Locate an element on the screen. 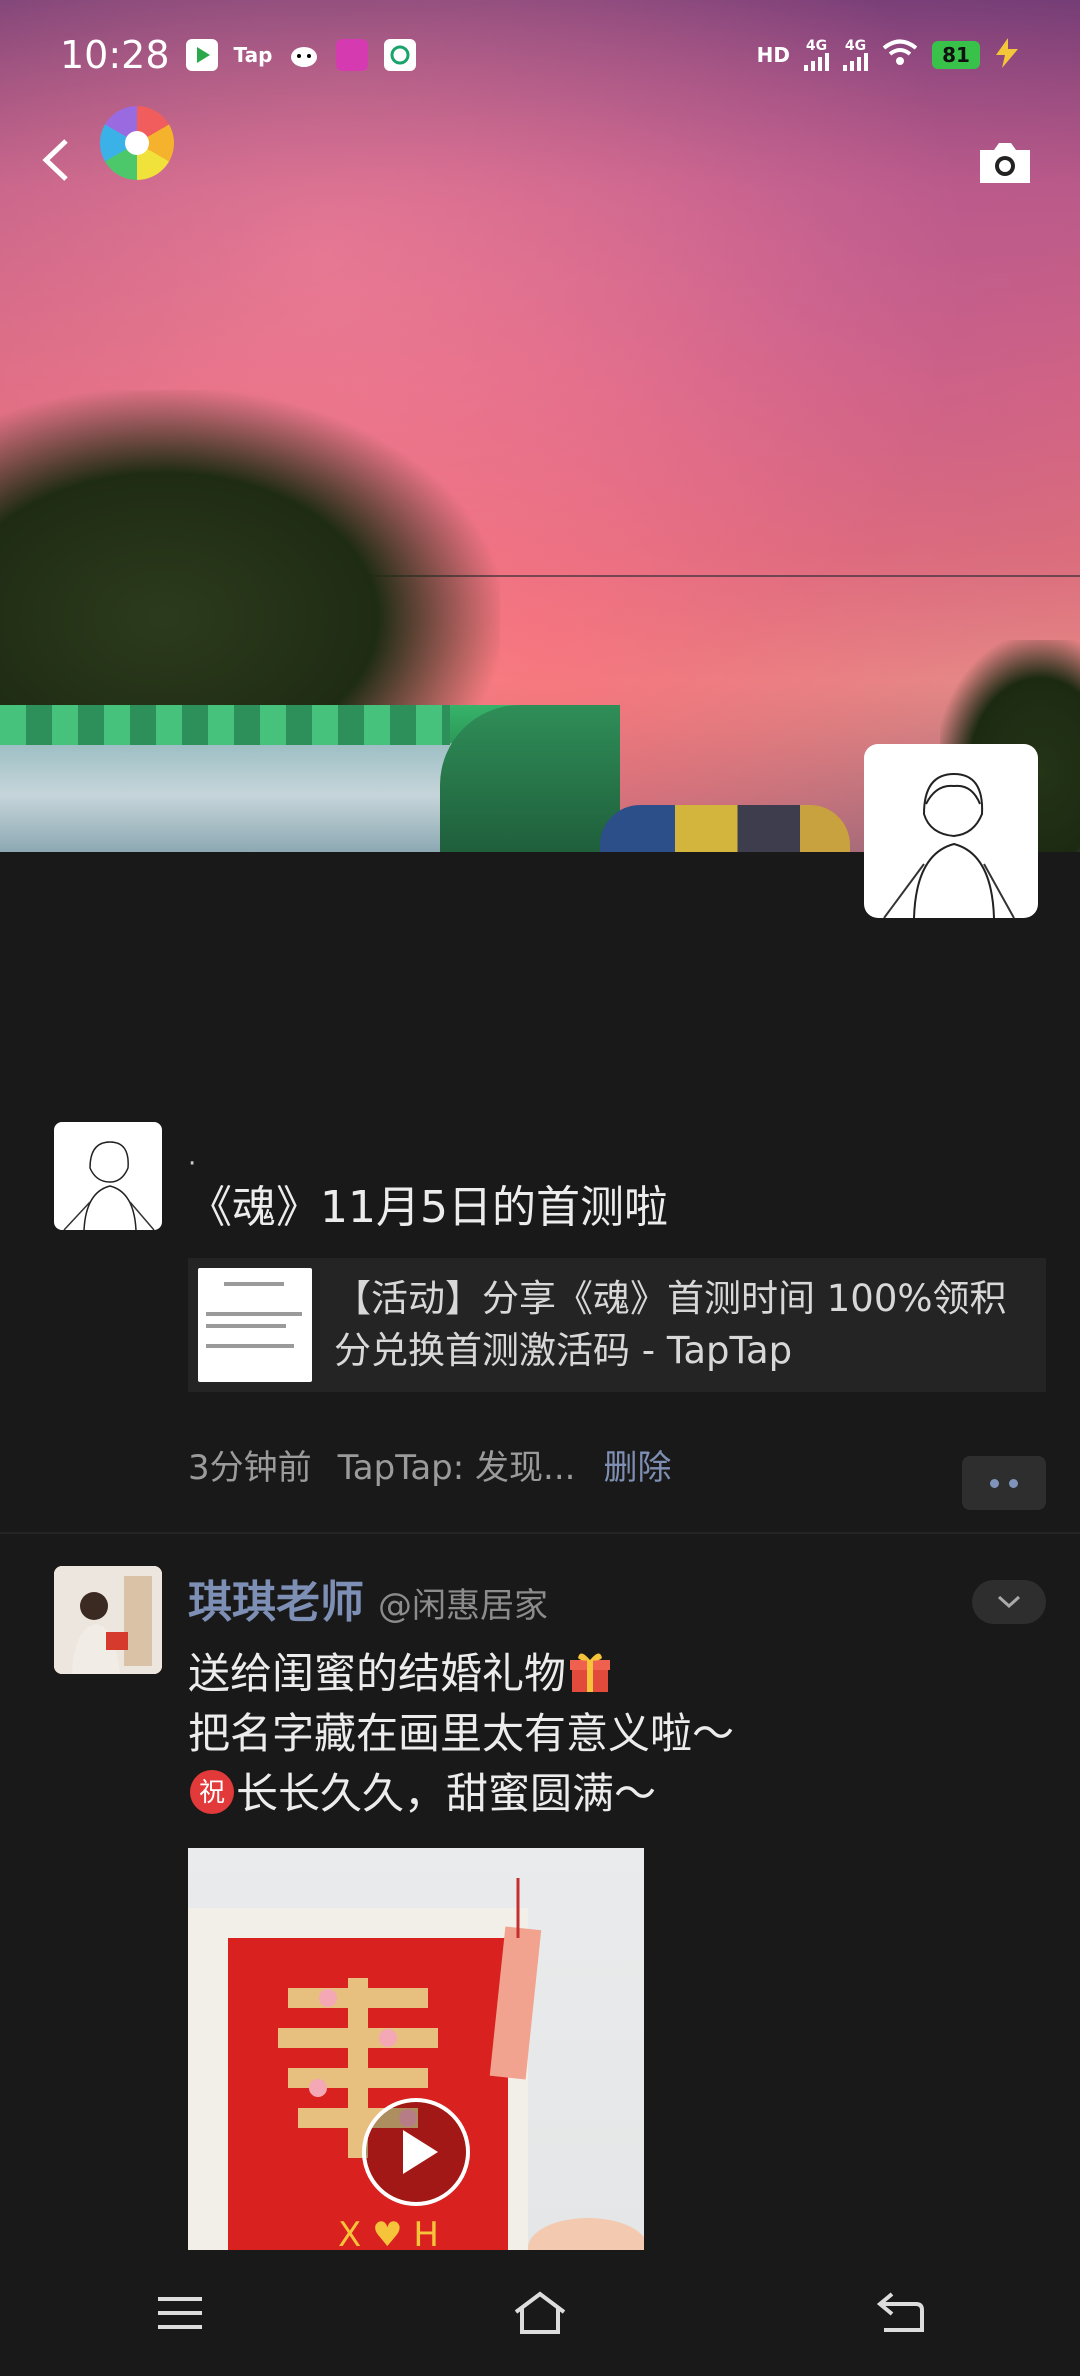 The height and width of the screenshot is (2376, 1080). wifi-icon is located at coordinates (900, 55).